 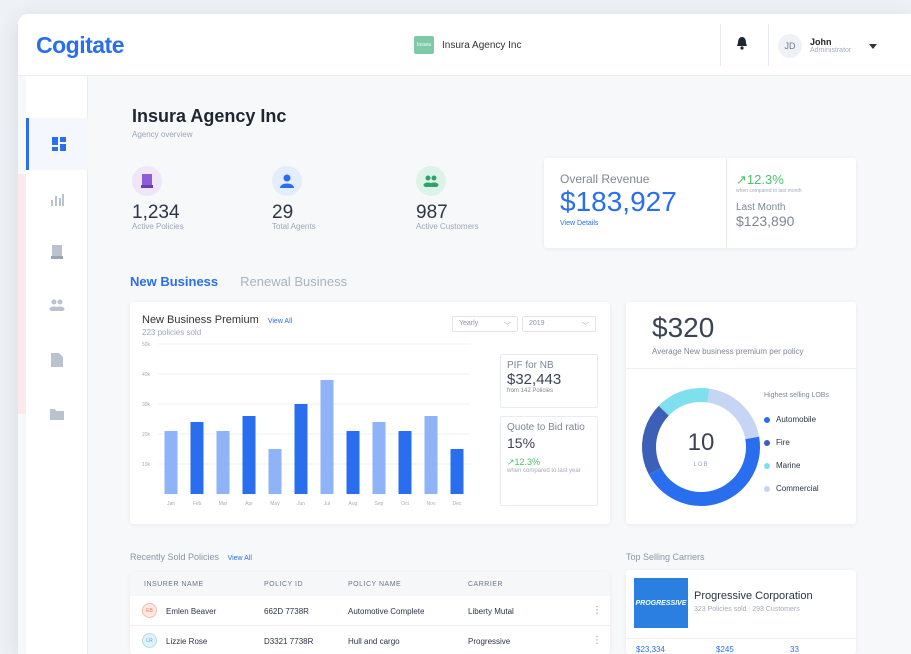 I want to click on period-value: Yearly, so click(x=469, y=323).